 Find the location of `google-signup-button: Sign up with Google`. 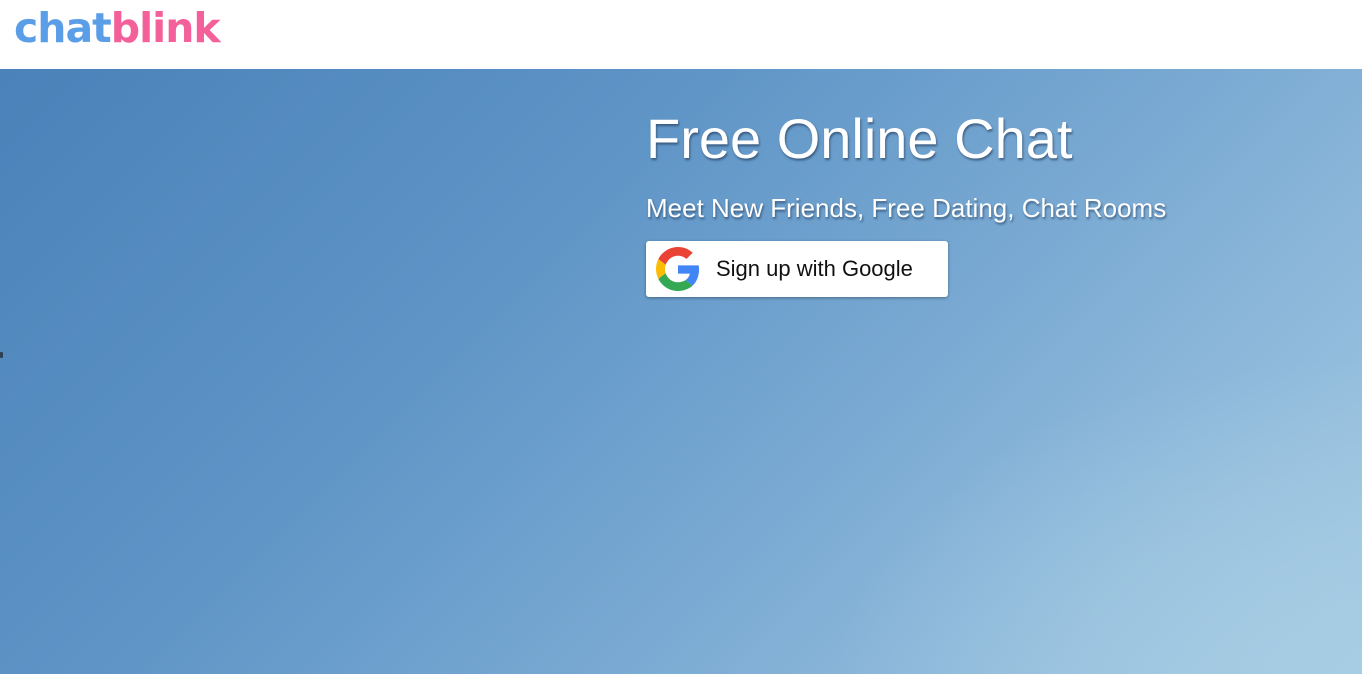

google-signup-button: Sign up with Google is located at coordinates (797, 269).